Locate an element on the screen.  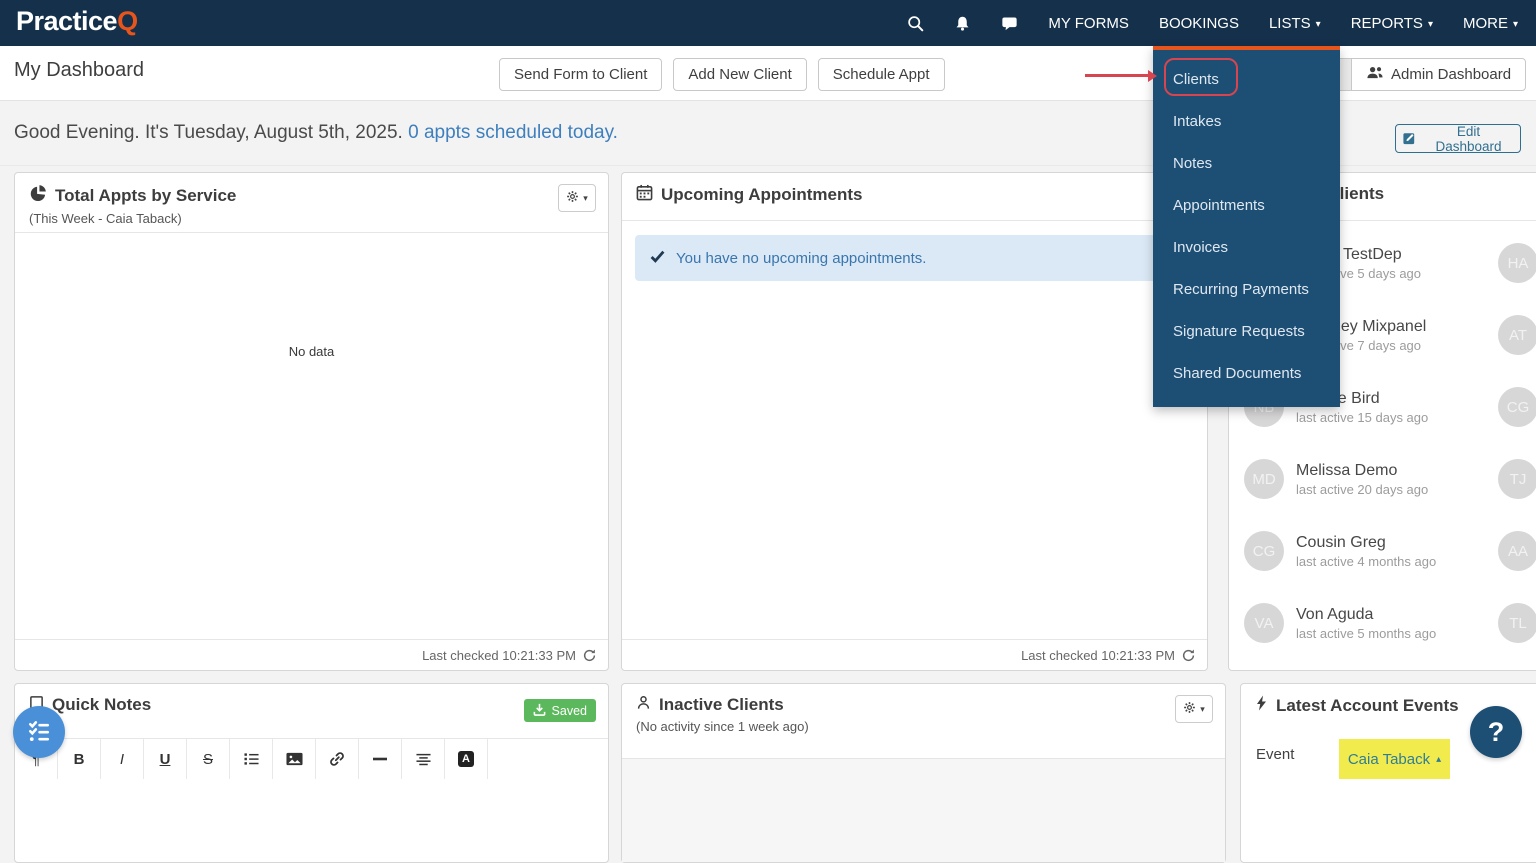
nav-item-reports: REPORTS ▾ is located at coordinates (1392, 23).